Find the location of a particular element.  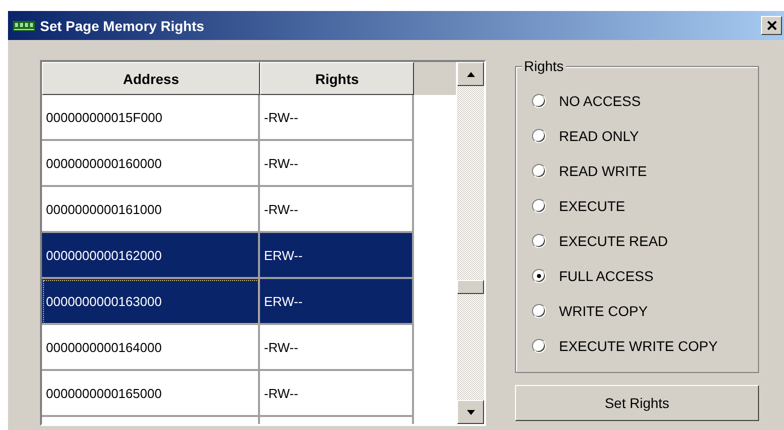

scroll-up-button is located at coordinates (470, 74).